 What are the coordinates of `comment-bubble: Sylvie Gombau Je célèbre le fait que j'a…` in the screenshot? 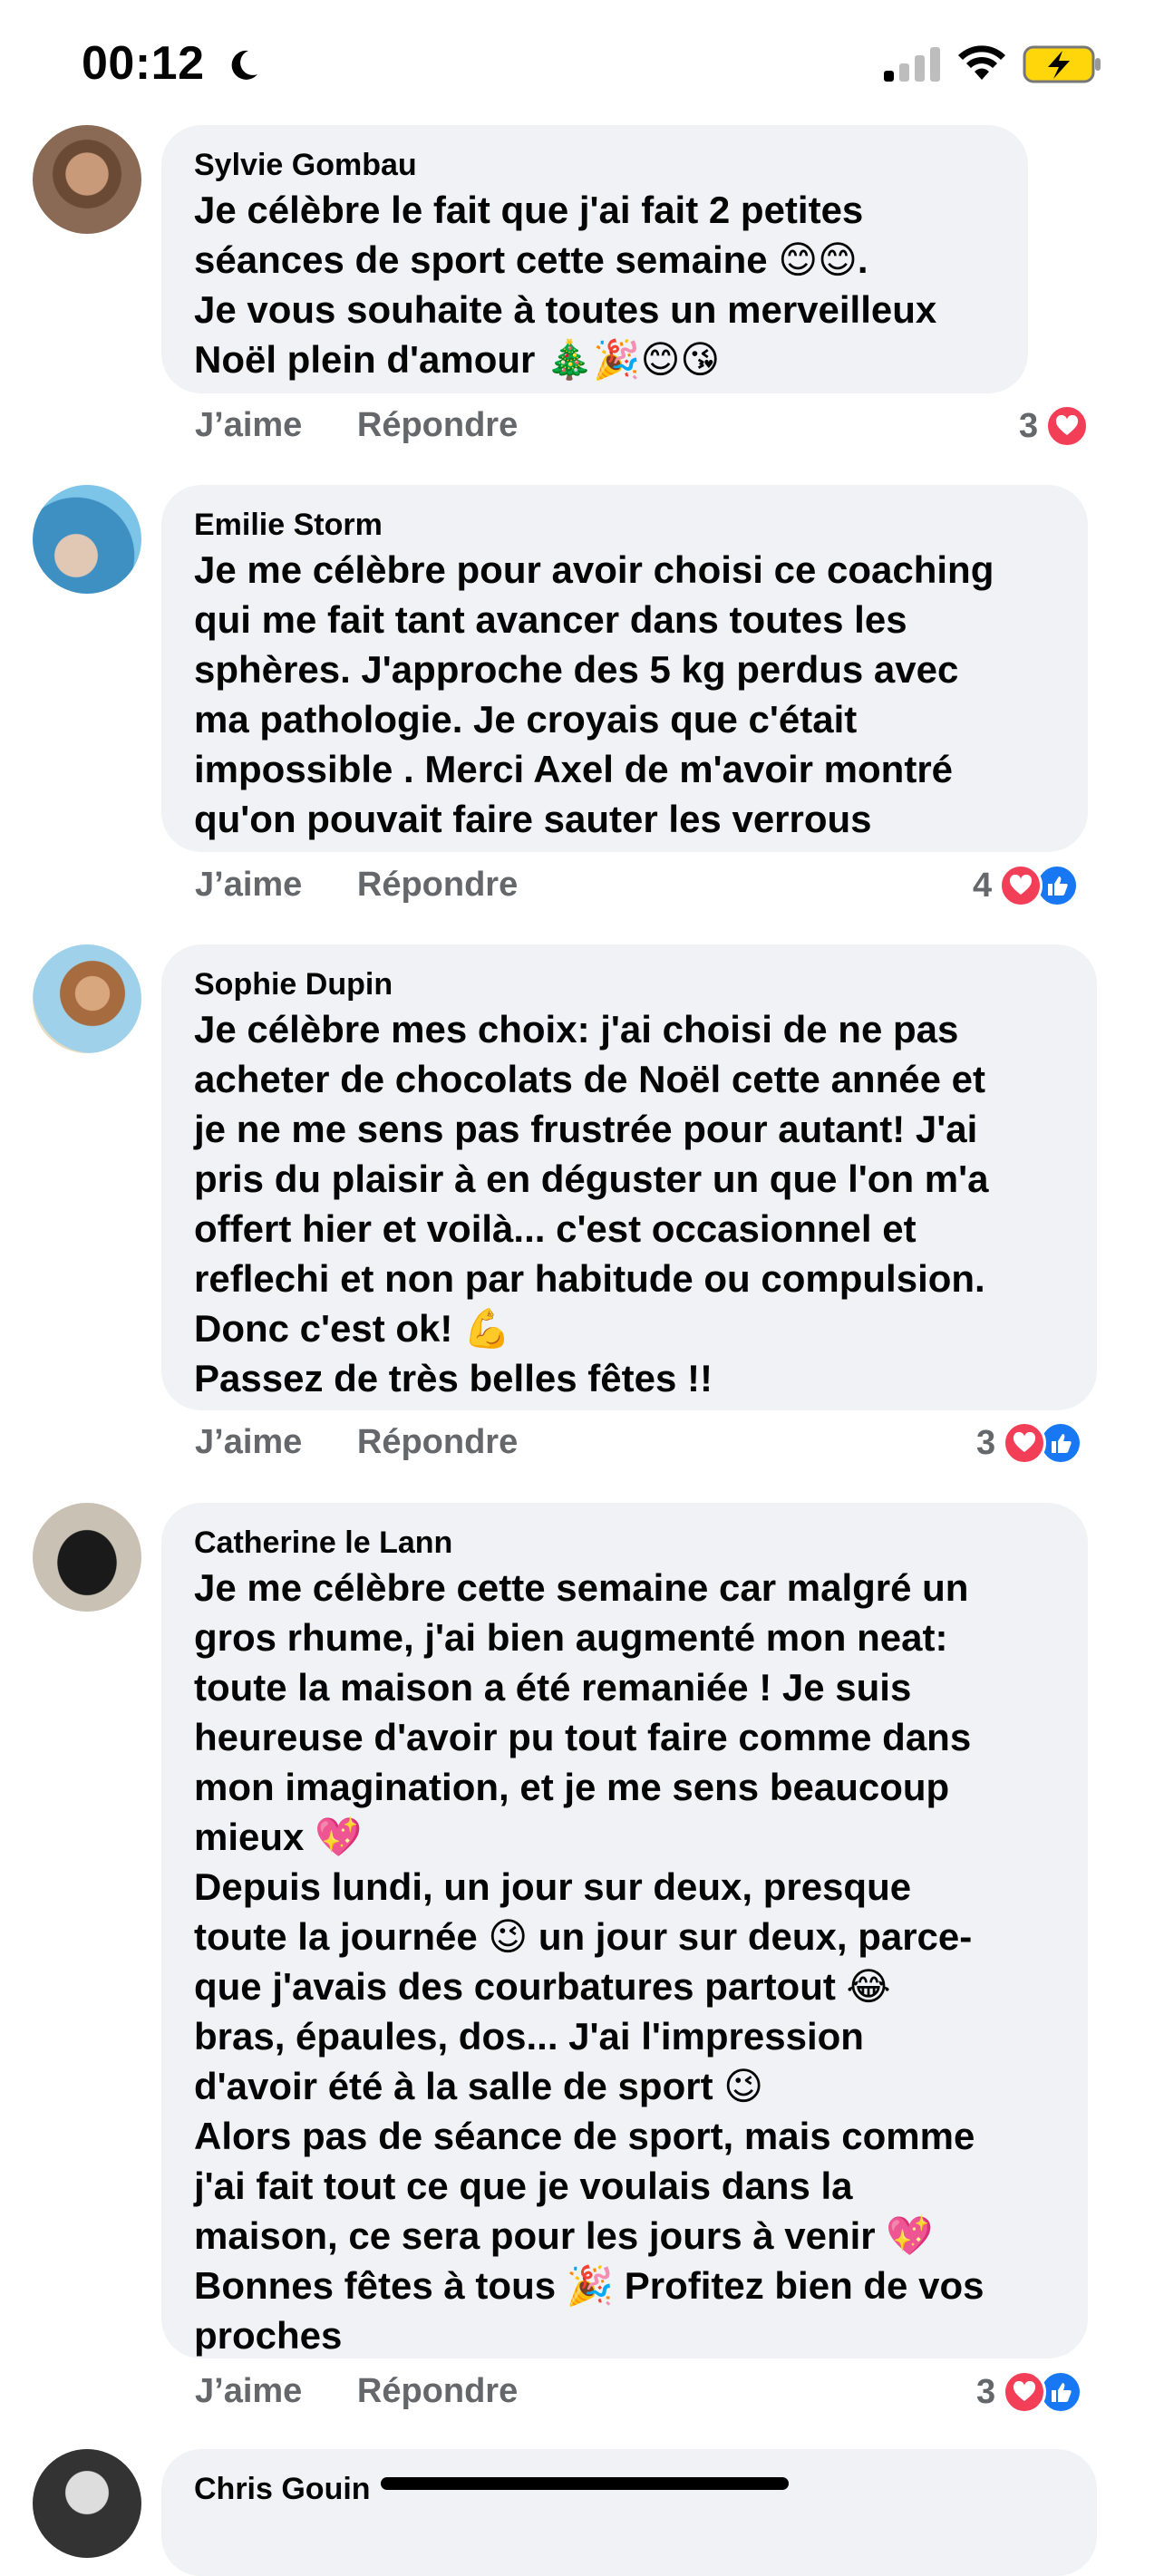 It's located at (595, 259).